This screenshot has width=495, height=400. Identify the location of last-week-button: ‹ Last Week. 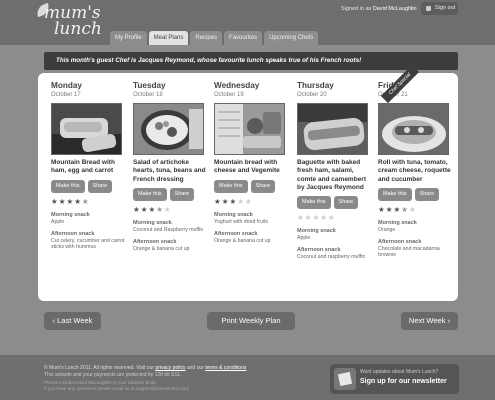
(72, 321).